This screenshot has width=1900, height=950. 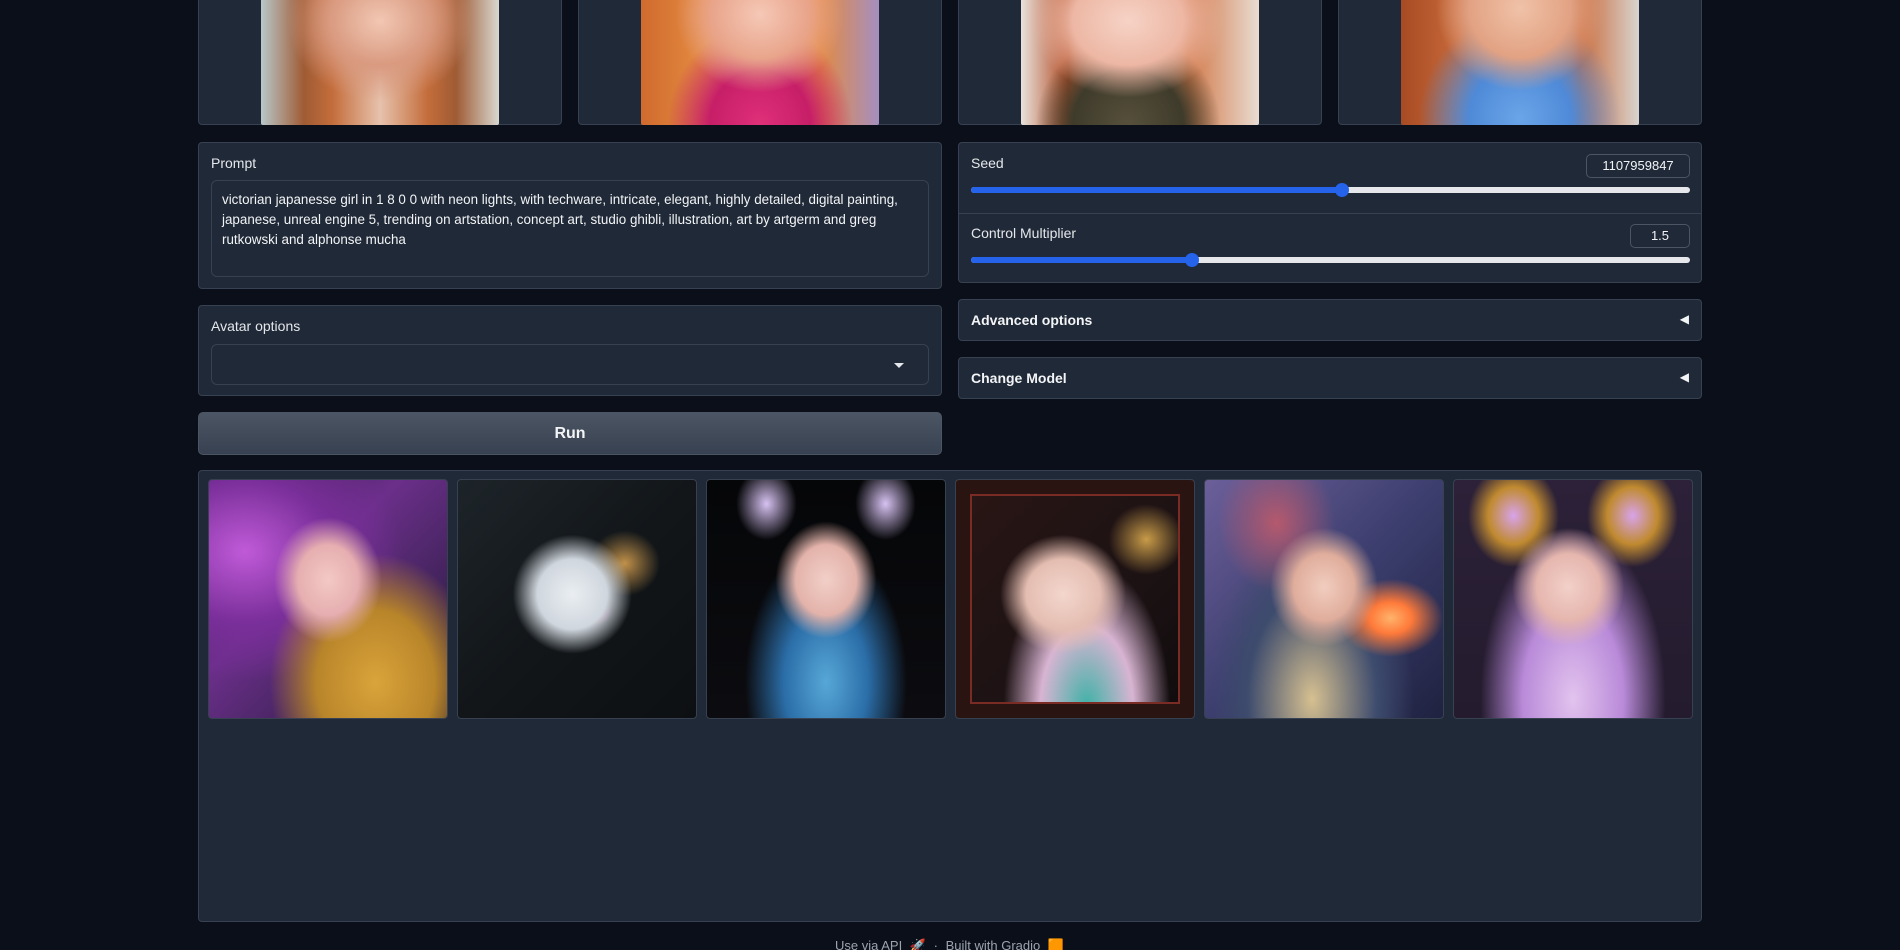 I want to click on slider-divider, so click(x=1330, y=213).